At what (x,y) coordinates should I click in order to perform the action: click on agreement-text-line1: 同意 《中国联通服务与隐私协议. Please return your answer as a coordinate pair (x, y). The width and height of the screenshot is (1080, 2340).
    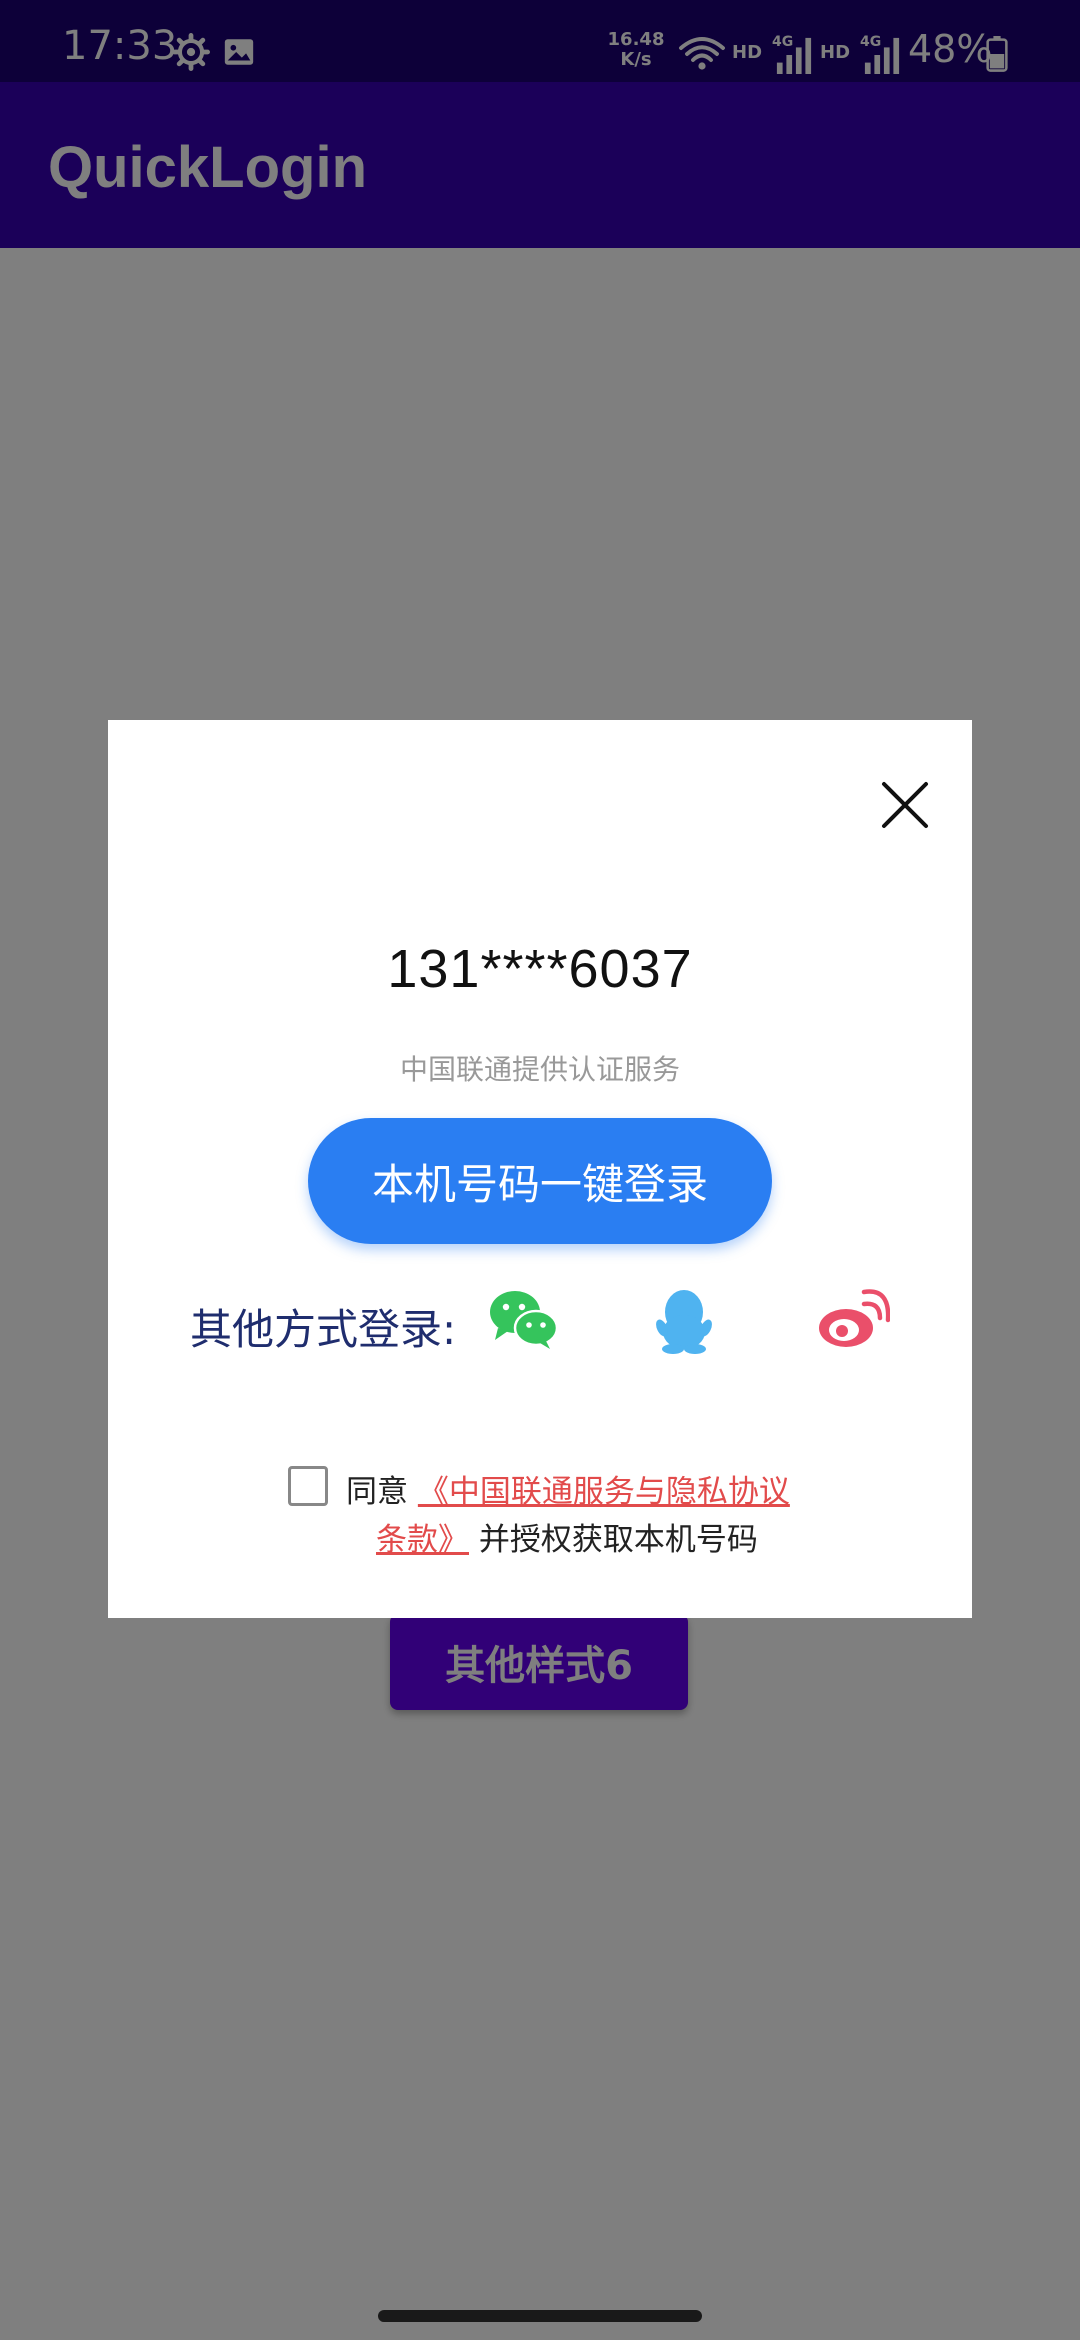
    Looking at the image, I should click on (568, 1488).